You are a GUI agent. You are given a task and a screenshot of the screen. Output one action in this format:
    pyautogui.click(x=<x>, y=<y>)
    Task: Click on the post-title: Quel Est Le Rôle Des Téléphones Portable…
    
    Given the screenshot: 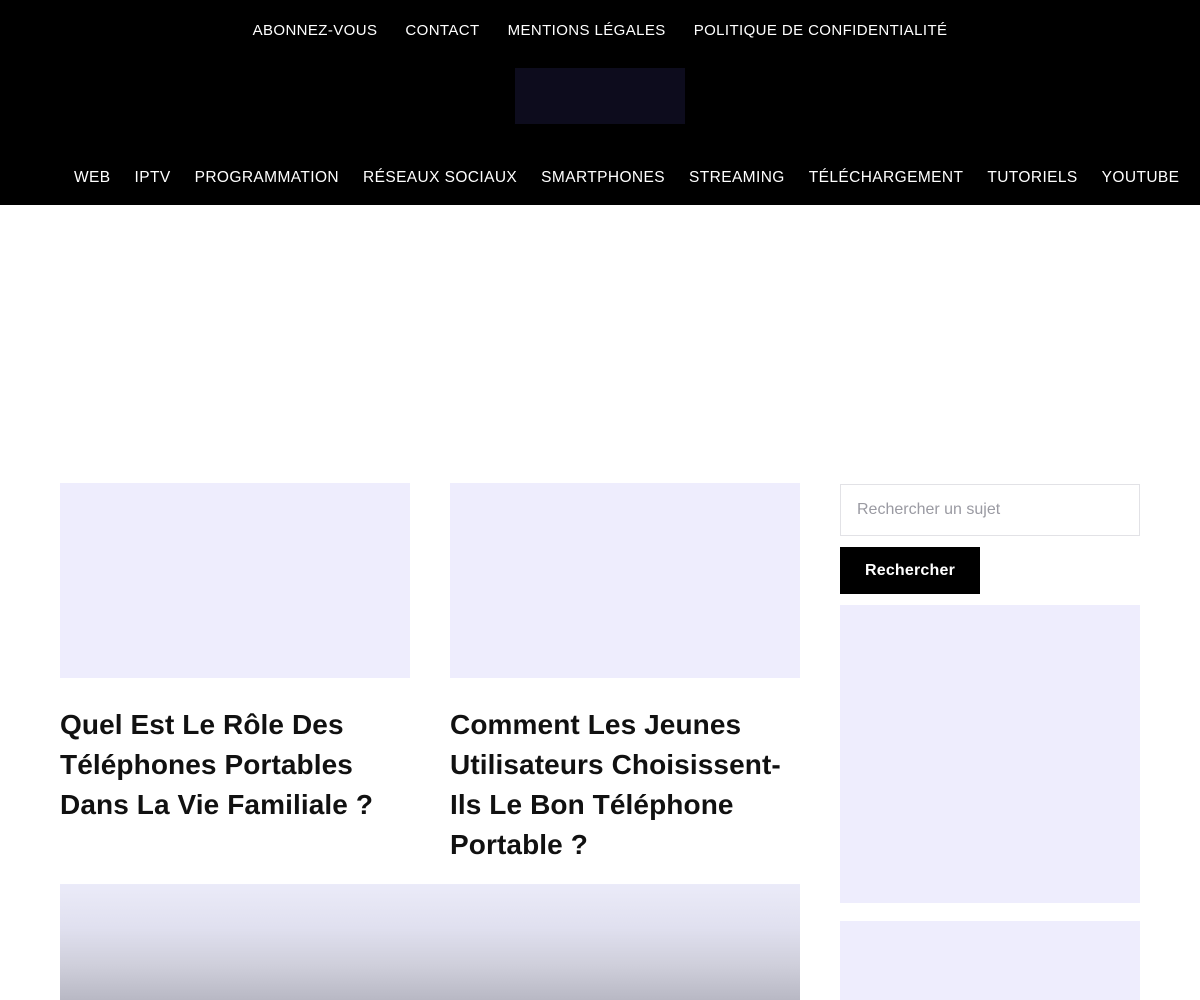 What is the action you would take?
    pyautogui.click(x=235, y=765)
    